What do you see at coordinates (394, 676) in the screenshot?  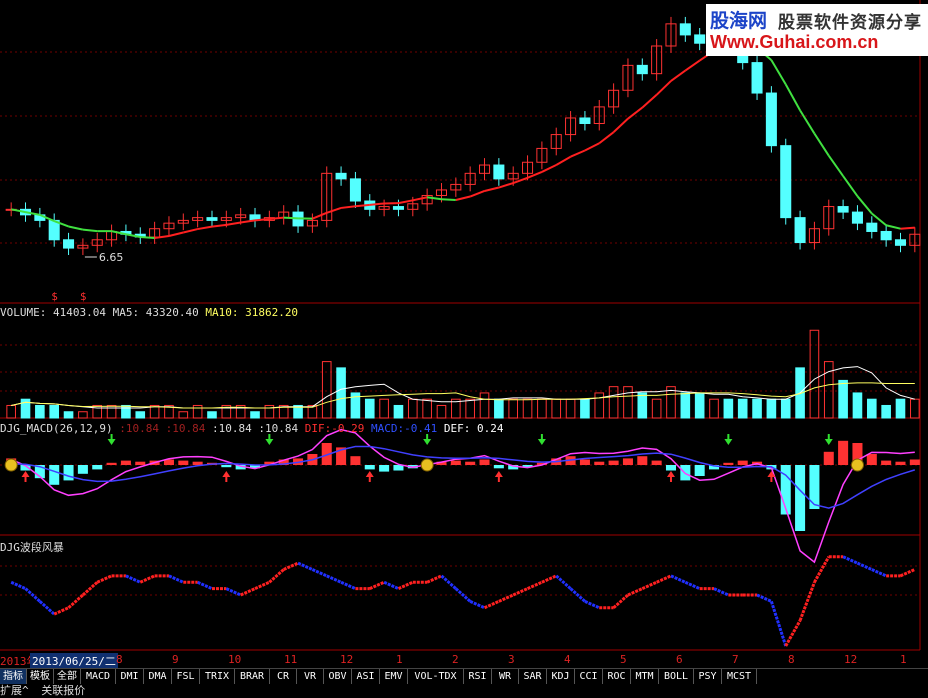 I see `tab-emv: EMV` at bounding box center [394, 676].